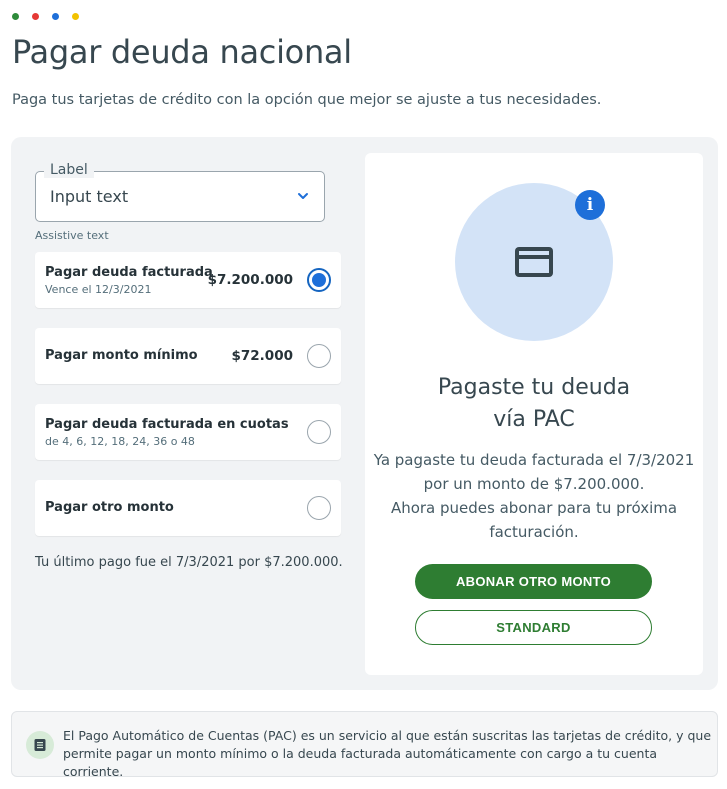  I want to click on radio-button-selected, so click(319, 280).